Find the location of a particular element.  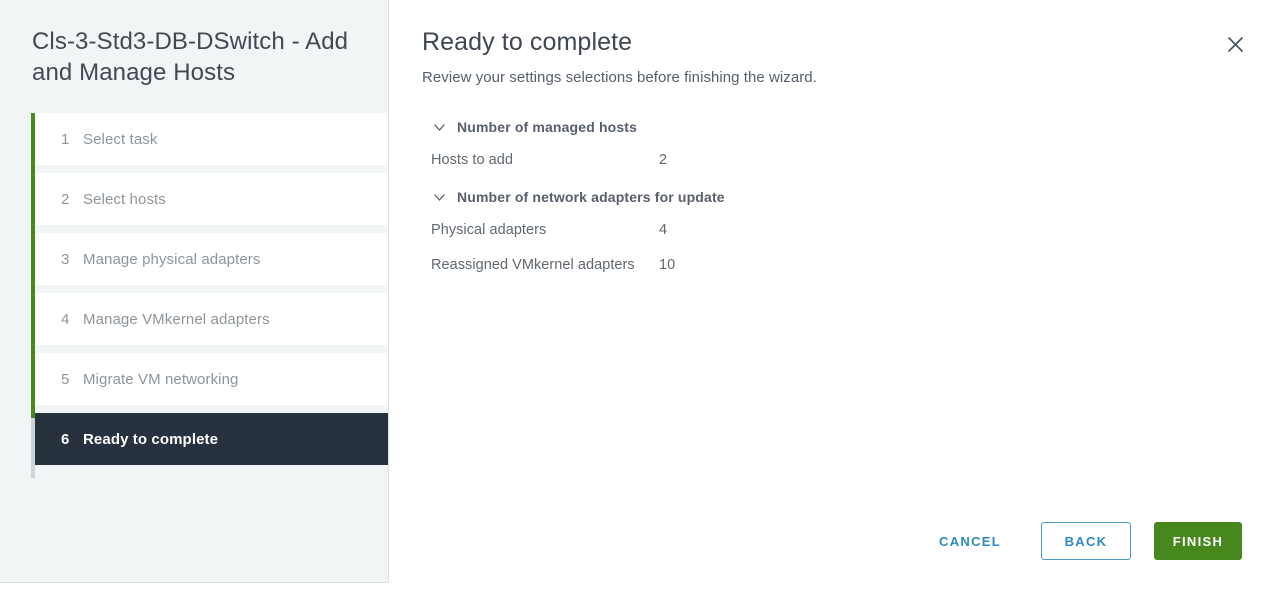

wizard-step-6: 6 Ready to complete is located at coordinates (211, 439).